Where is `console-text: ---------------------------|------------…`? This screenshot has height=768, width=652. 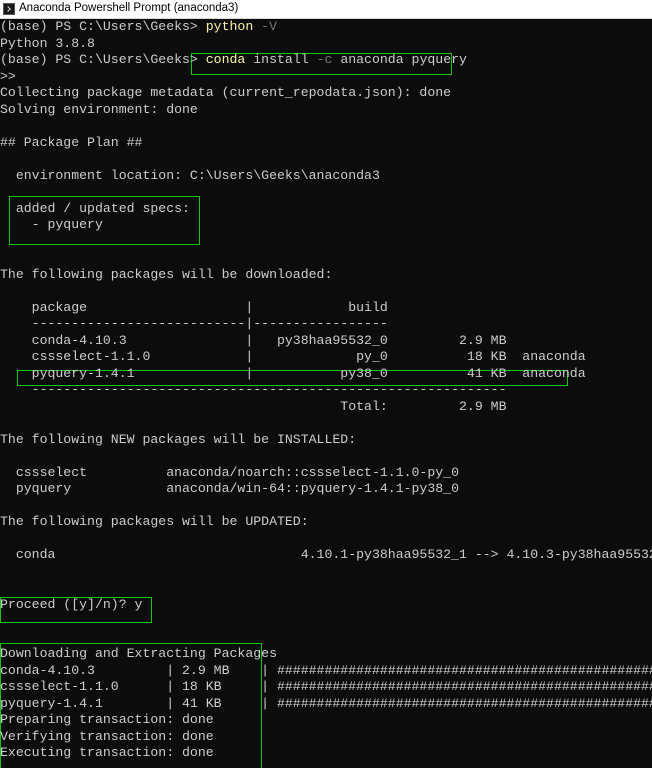
console-text: ---------------------------|------------… is located at coordinates (194, 323).